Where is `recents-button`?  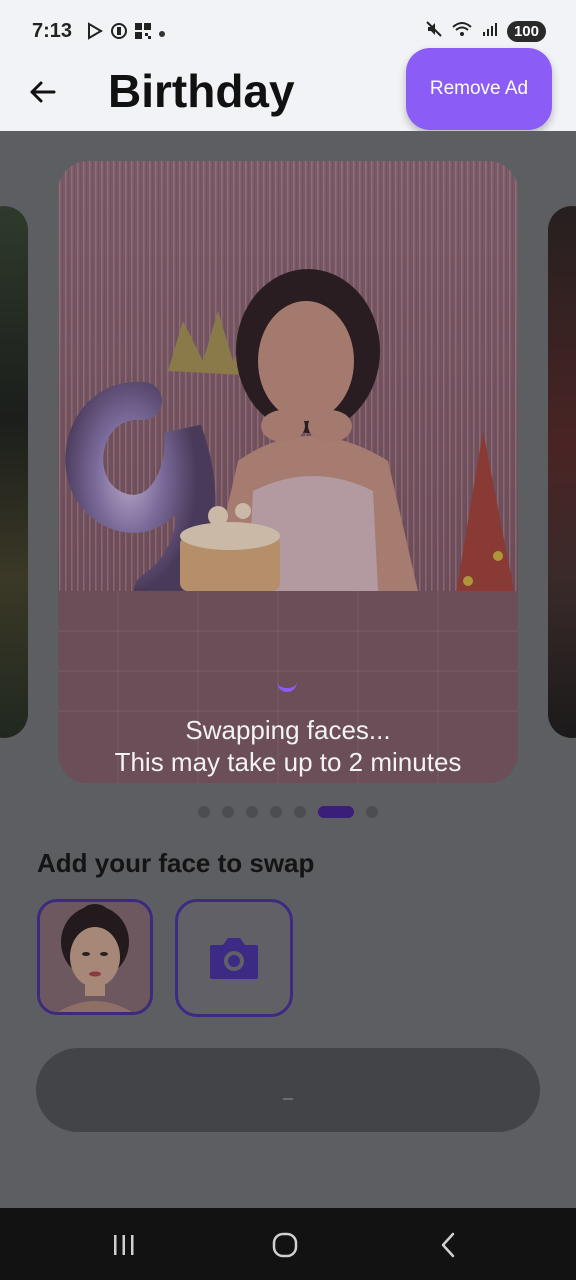
recents-button is located at coordinates (124, 1245).